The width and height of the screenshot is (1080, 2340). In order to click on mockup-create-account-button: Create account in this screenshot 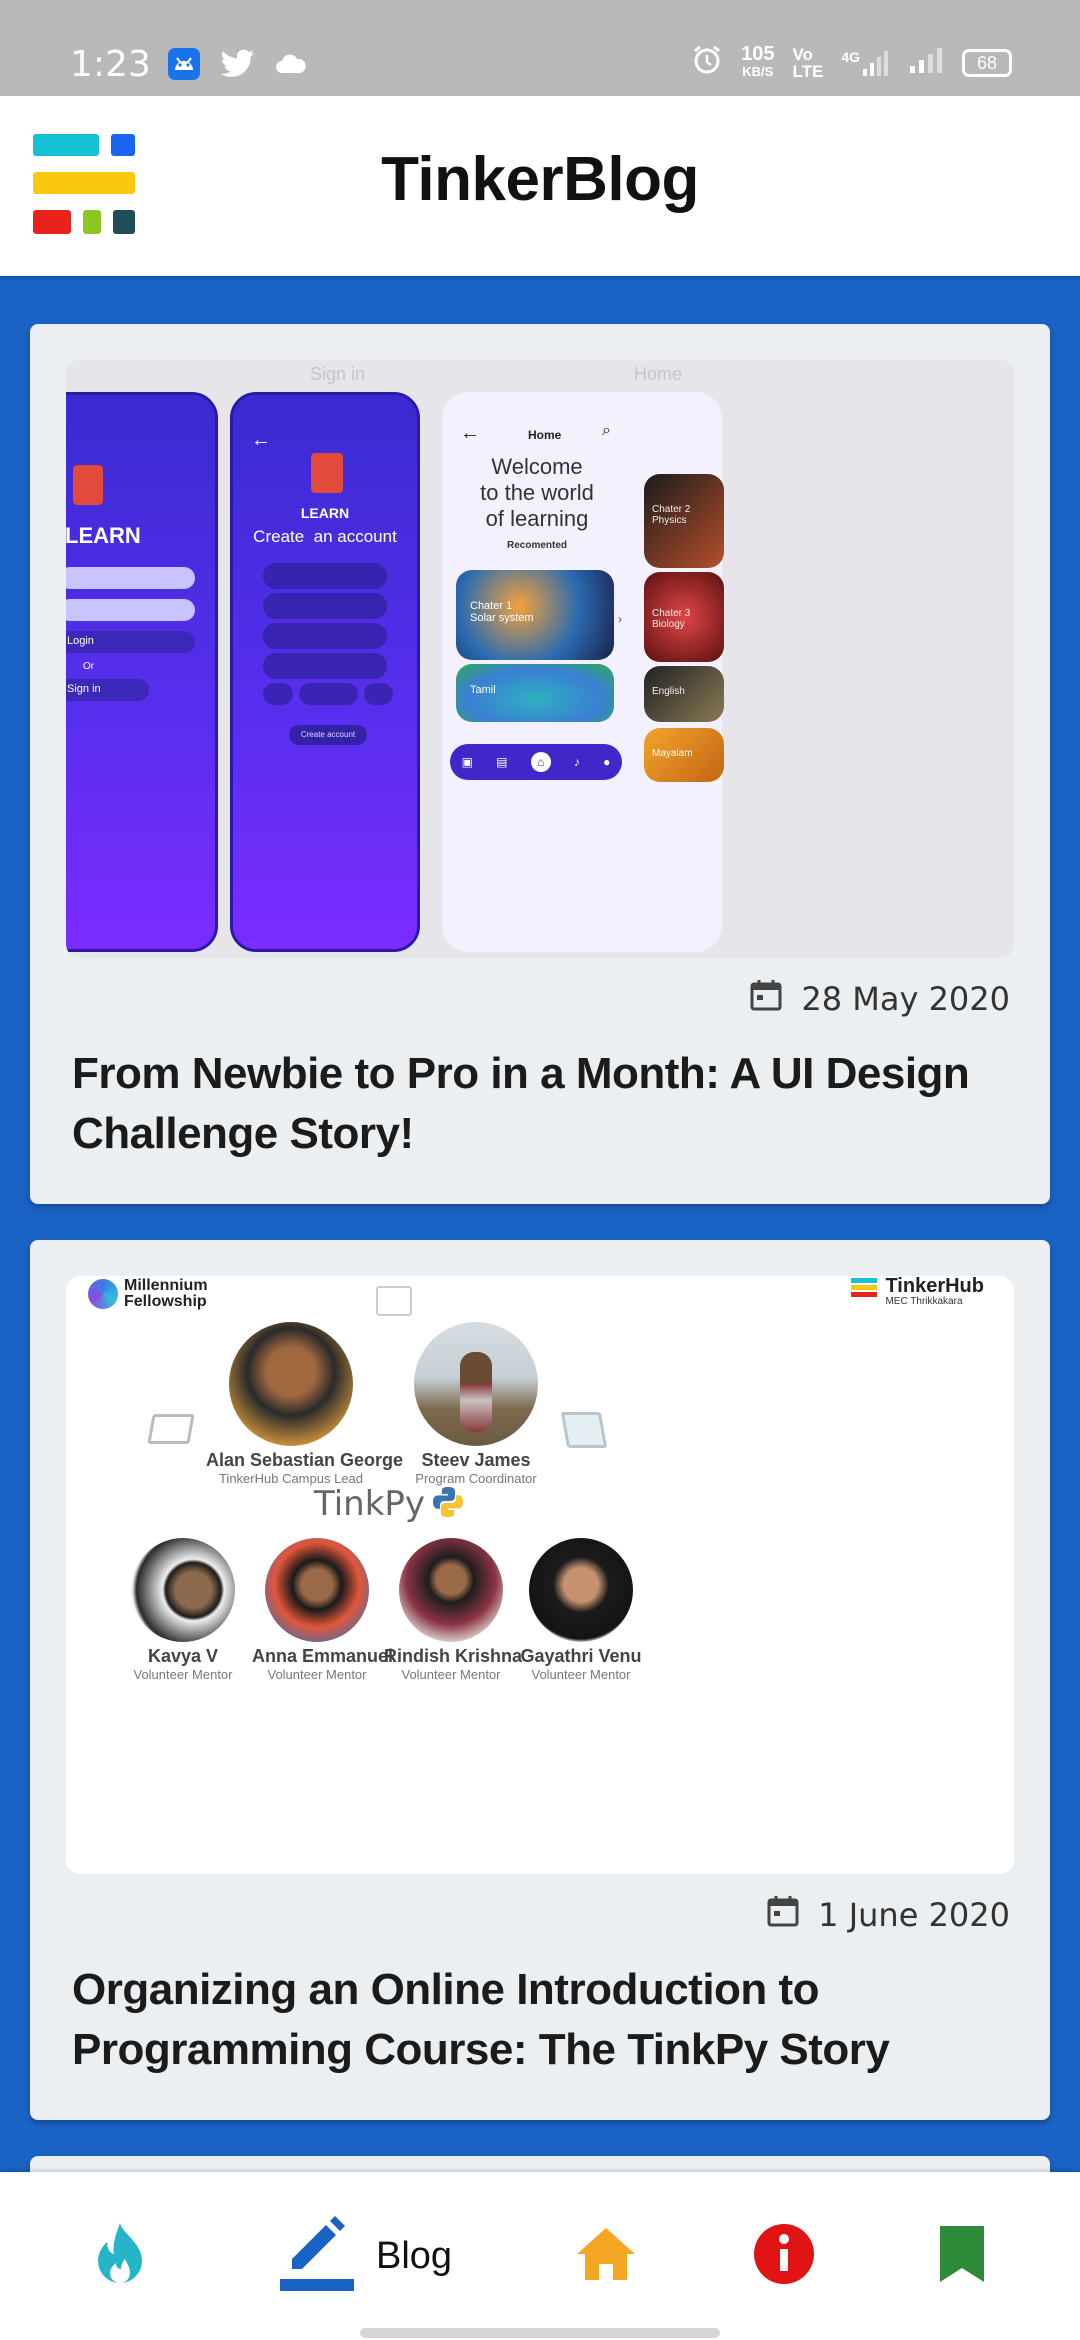, I will do `click(328, 735)`.